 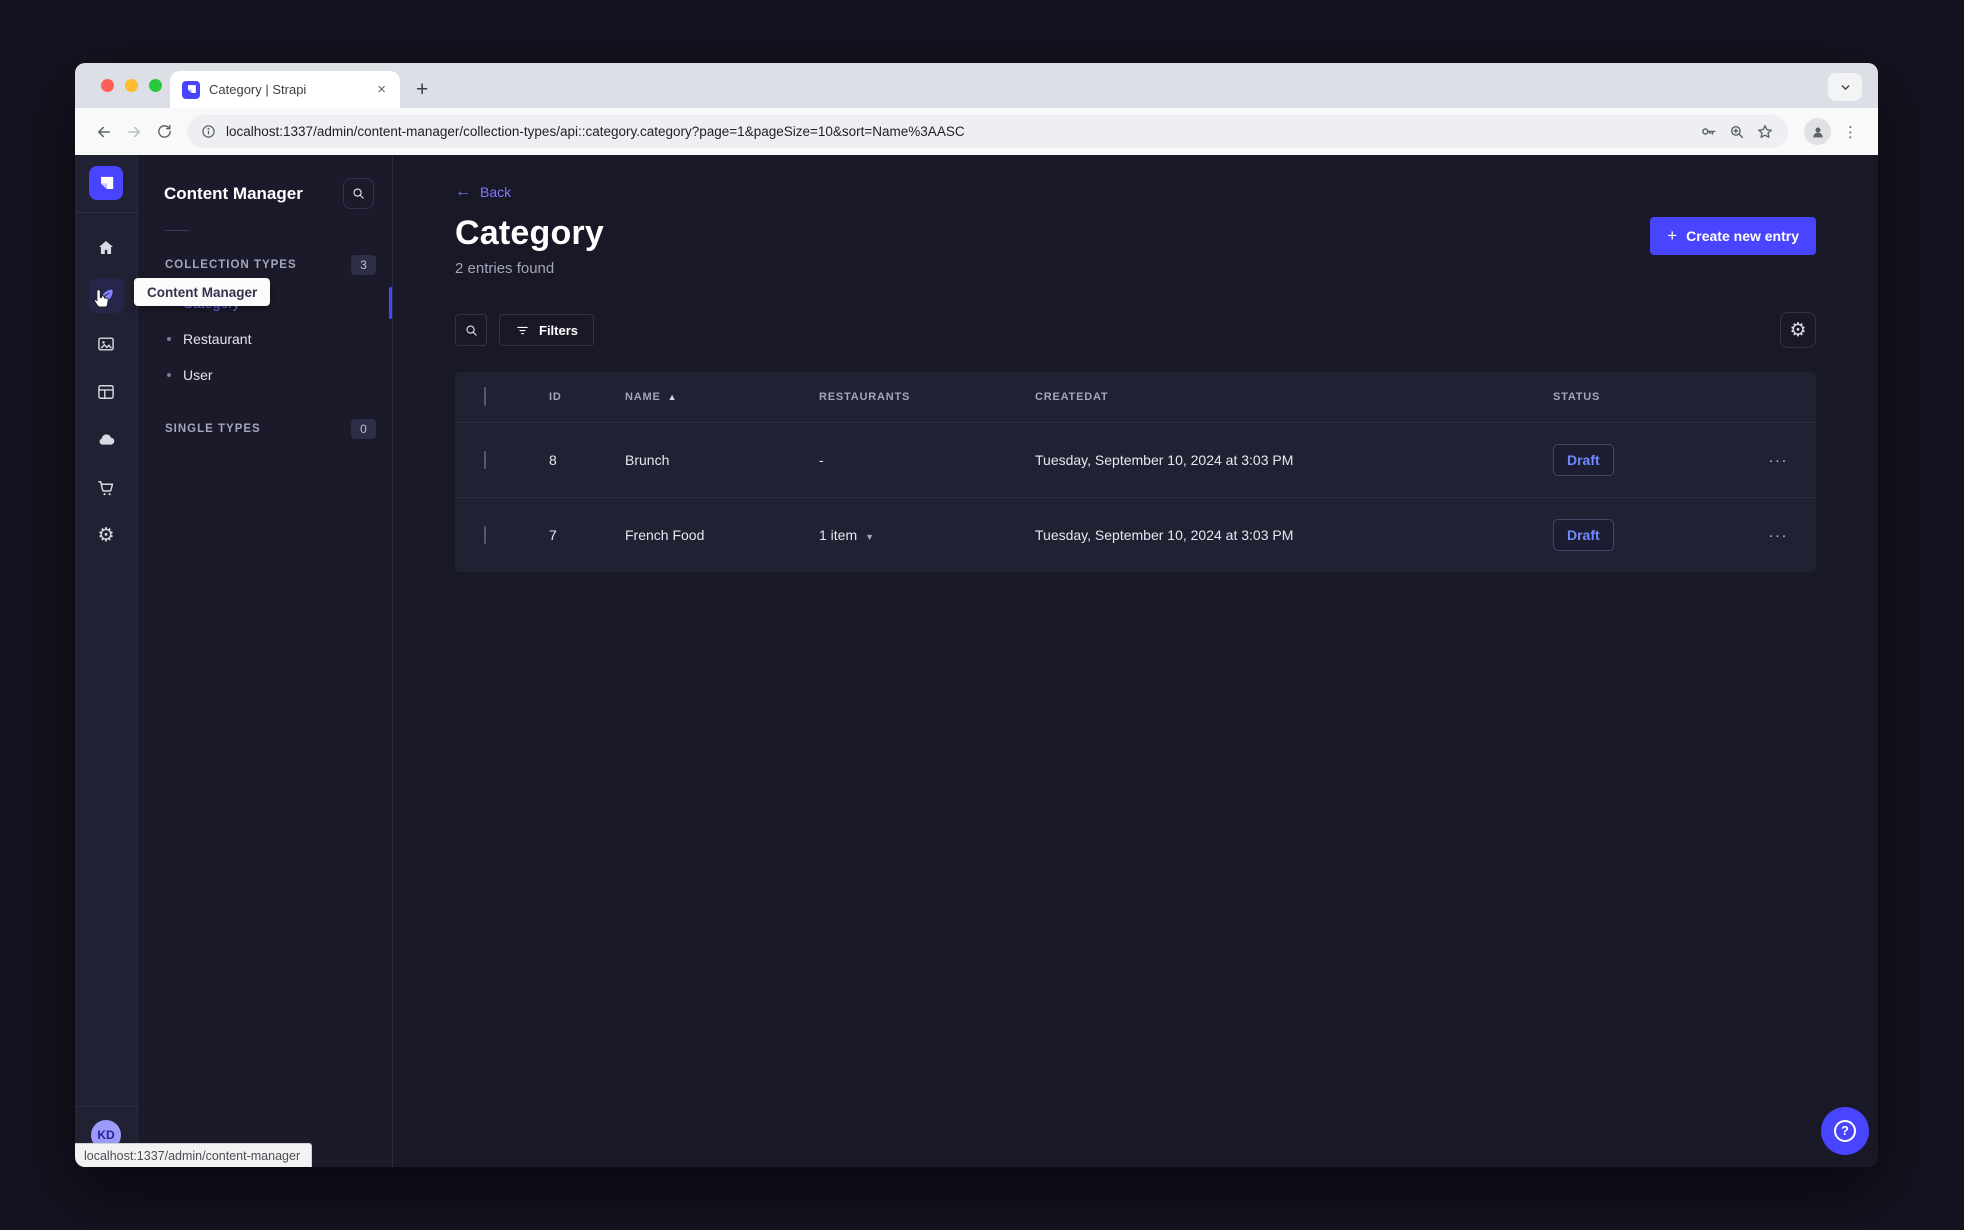 What do you see at coordinates (1845, 87) in the screenshot?
I see `tab-search-chevron-icon` at bounding box center [1845, 87].